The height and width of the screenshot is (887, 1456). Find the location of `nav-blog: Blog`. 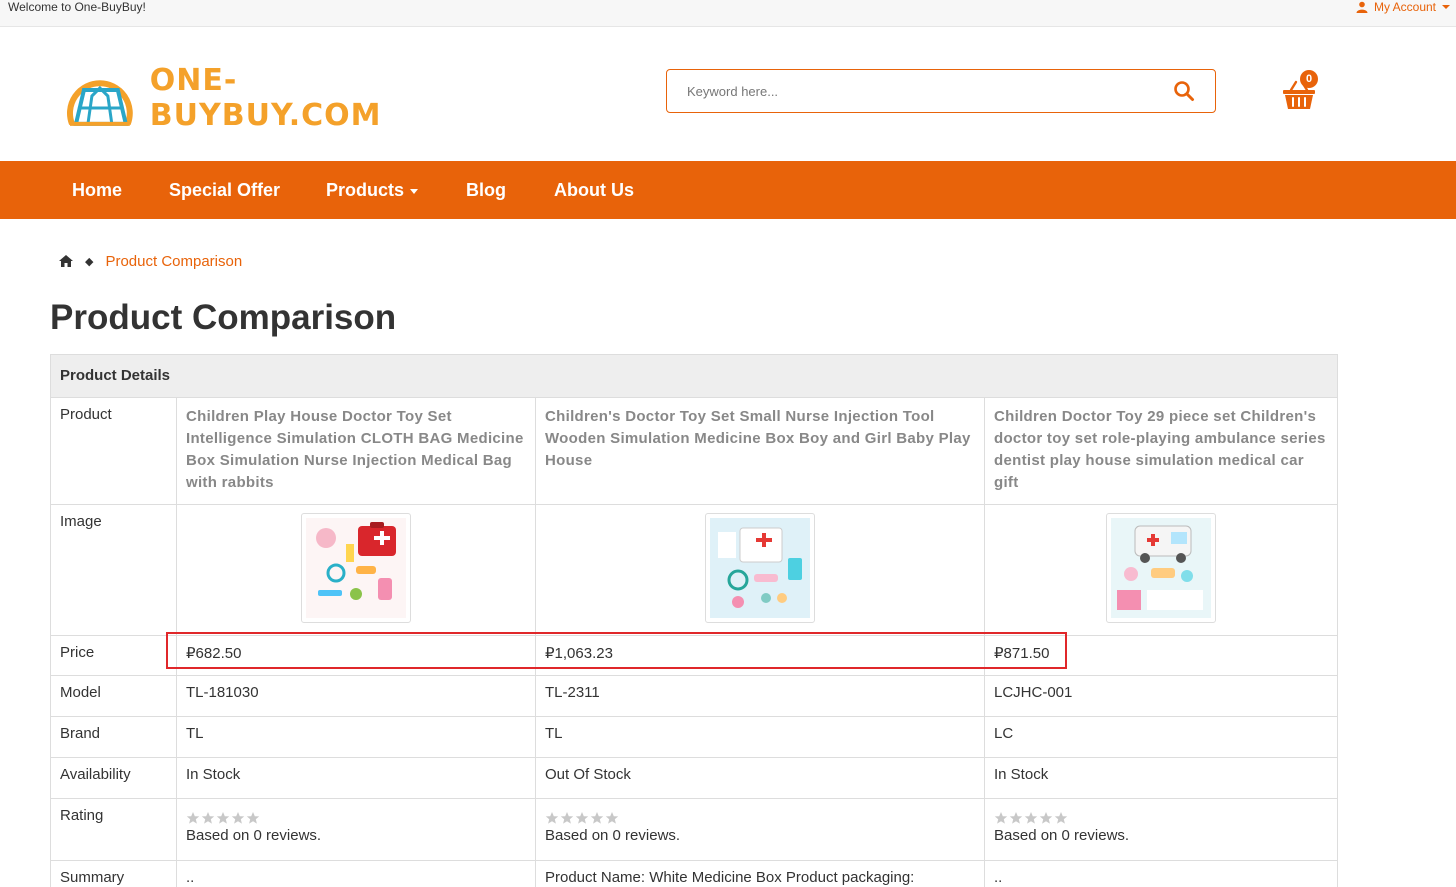

nav-blog: Blog is located at coordinates (486, 190).